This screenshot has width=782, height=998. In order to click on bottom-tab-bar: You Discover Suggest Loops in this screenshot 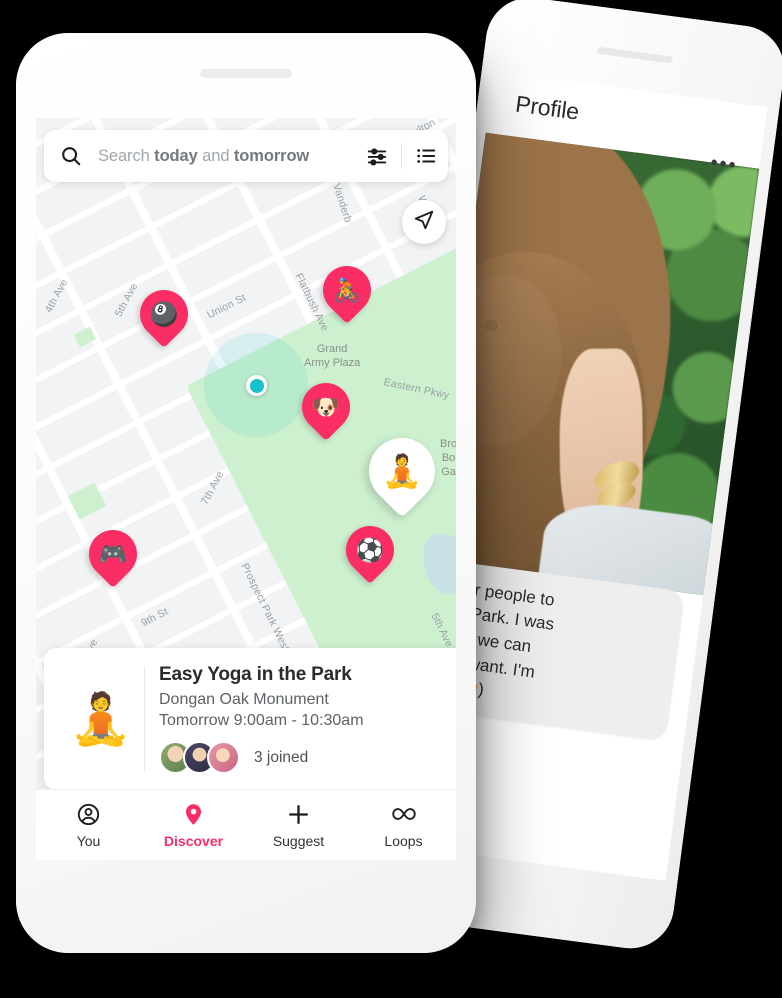, I will do `click(246, 824)`.